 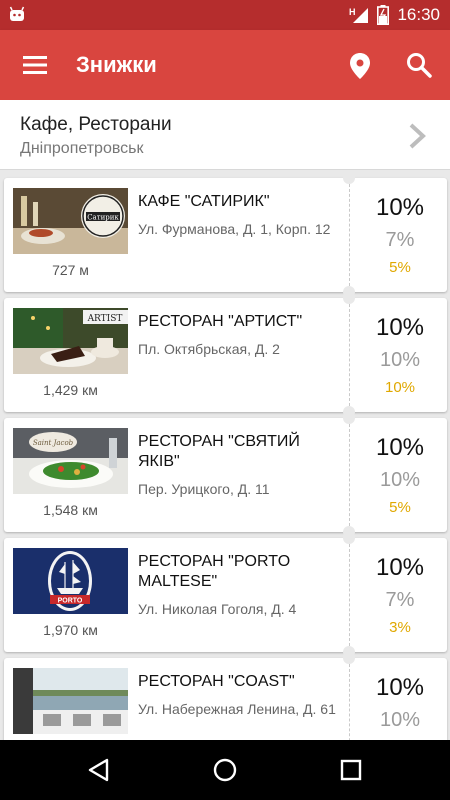 I want to click on place-address: Ул. Набережная Ленина, Д. 61, so click(x=237, y=709).